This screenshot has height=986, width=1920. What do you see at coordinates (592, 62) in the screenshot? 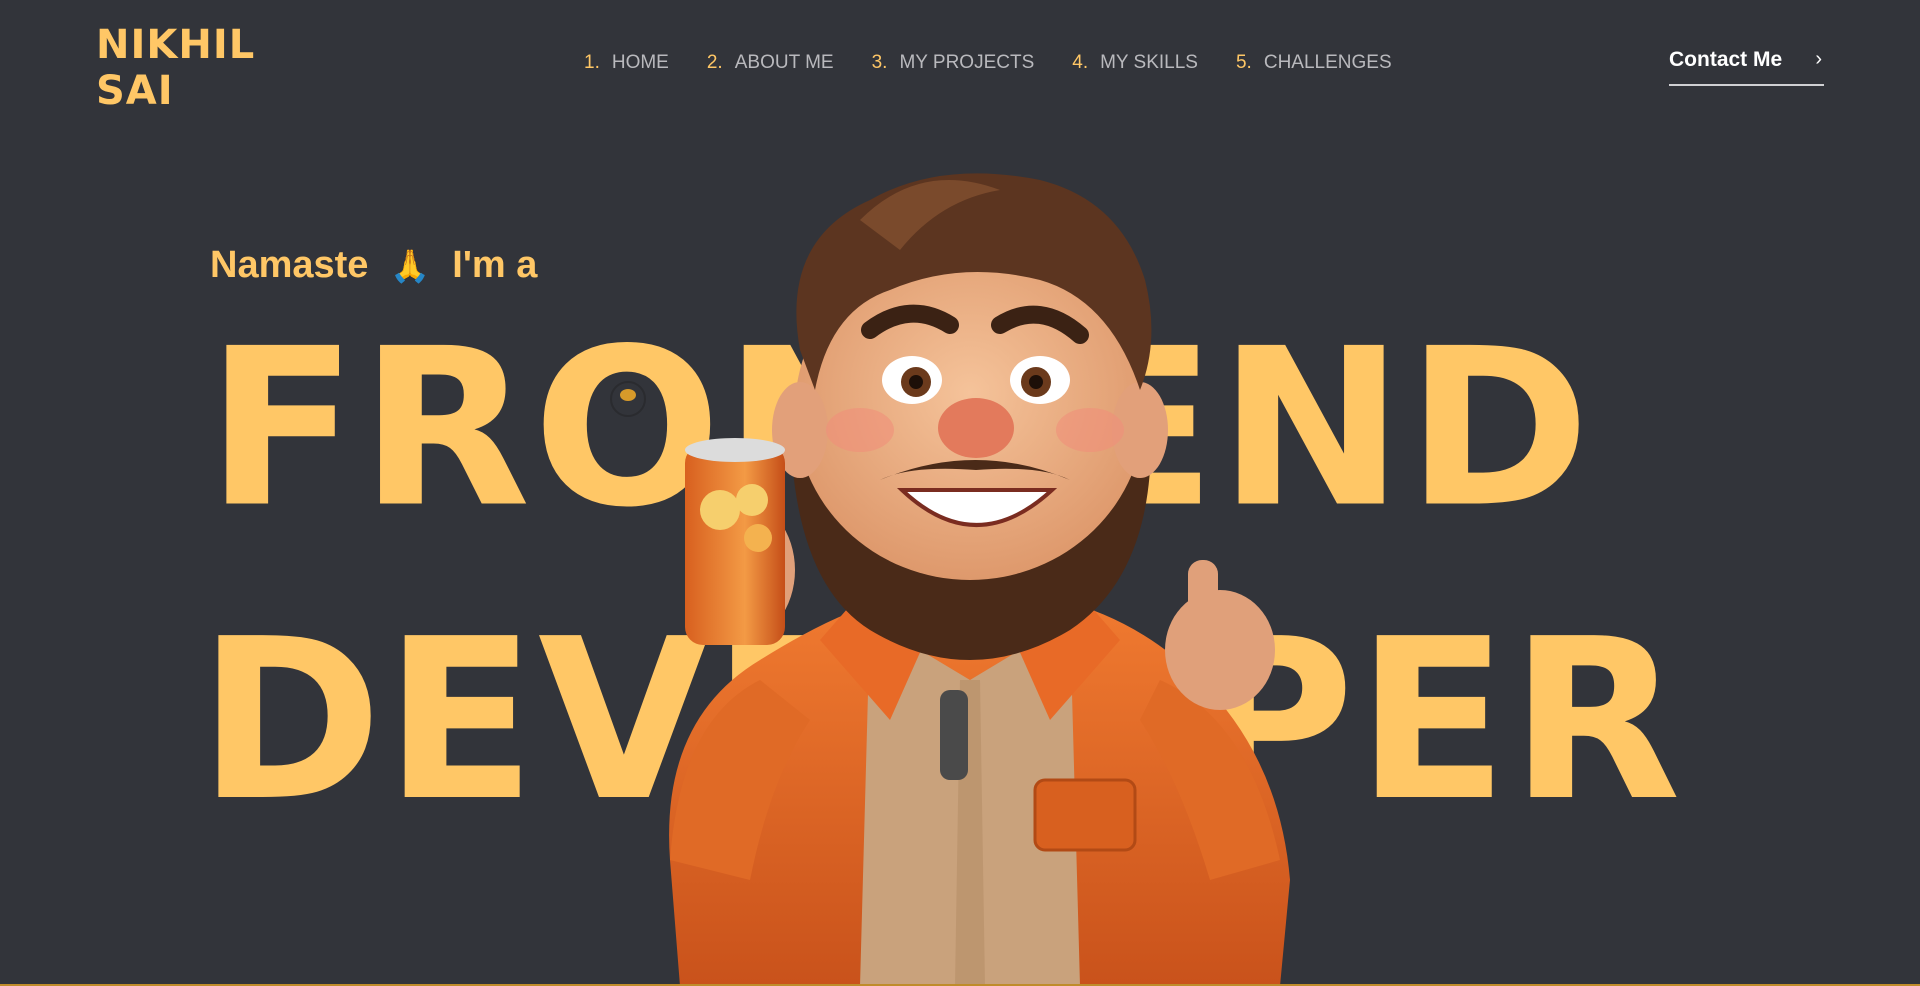
I see `nav-number: 1.` at bounding box center [592, 62].